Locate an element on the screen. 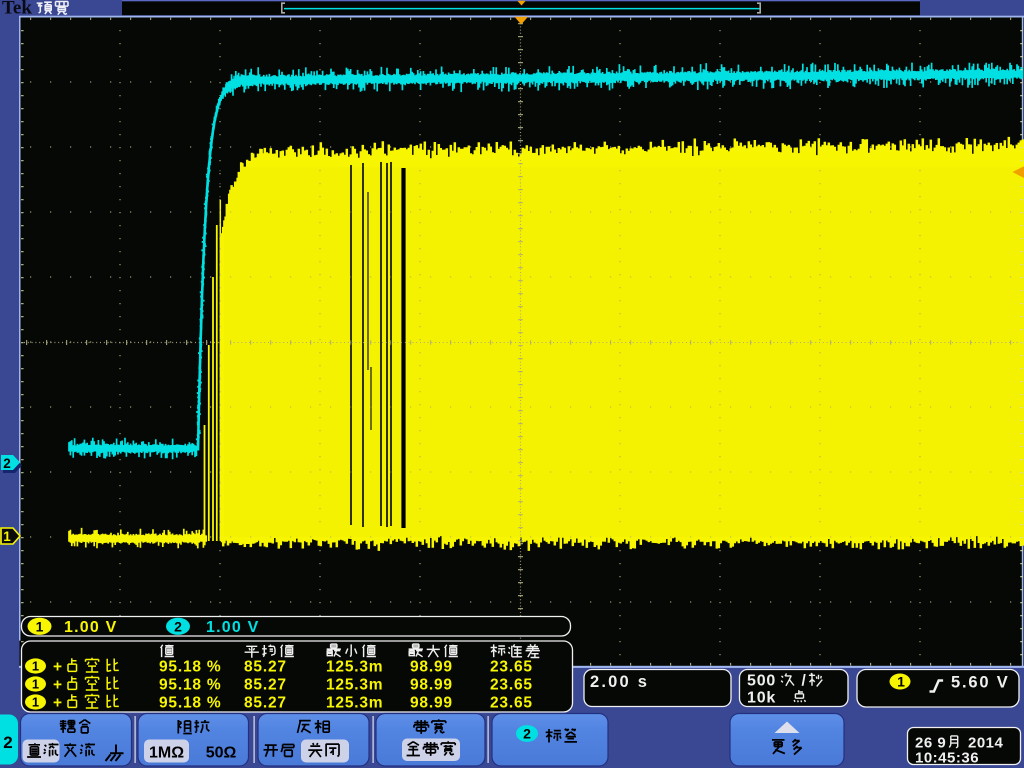  svg-text: 10:45:36 is located at coordinates (947, 758).